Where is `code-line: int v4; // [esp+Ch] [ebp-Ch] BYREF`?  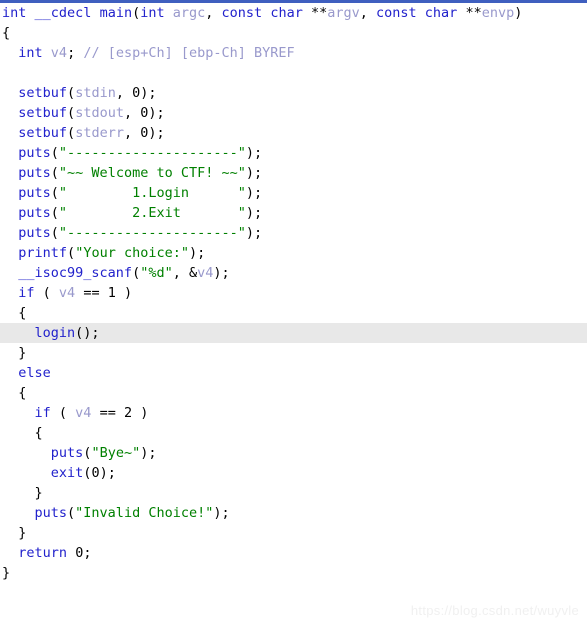
code-line: int v4; // [esp+Ch] [ebp-Ch] BYREF is located at coordinates (293, 53).